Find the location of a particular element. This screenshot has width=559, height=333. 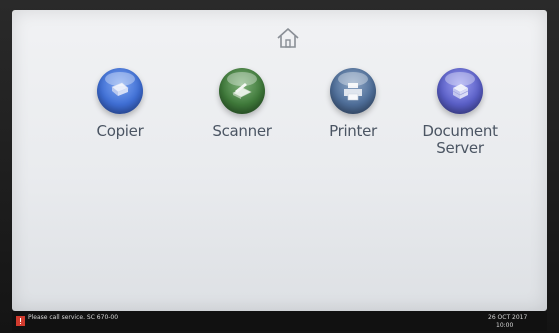

copier-label: Copier is located at coordinates (120, 131).